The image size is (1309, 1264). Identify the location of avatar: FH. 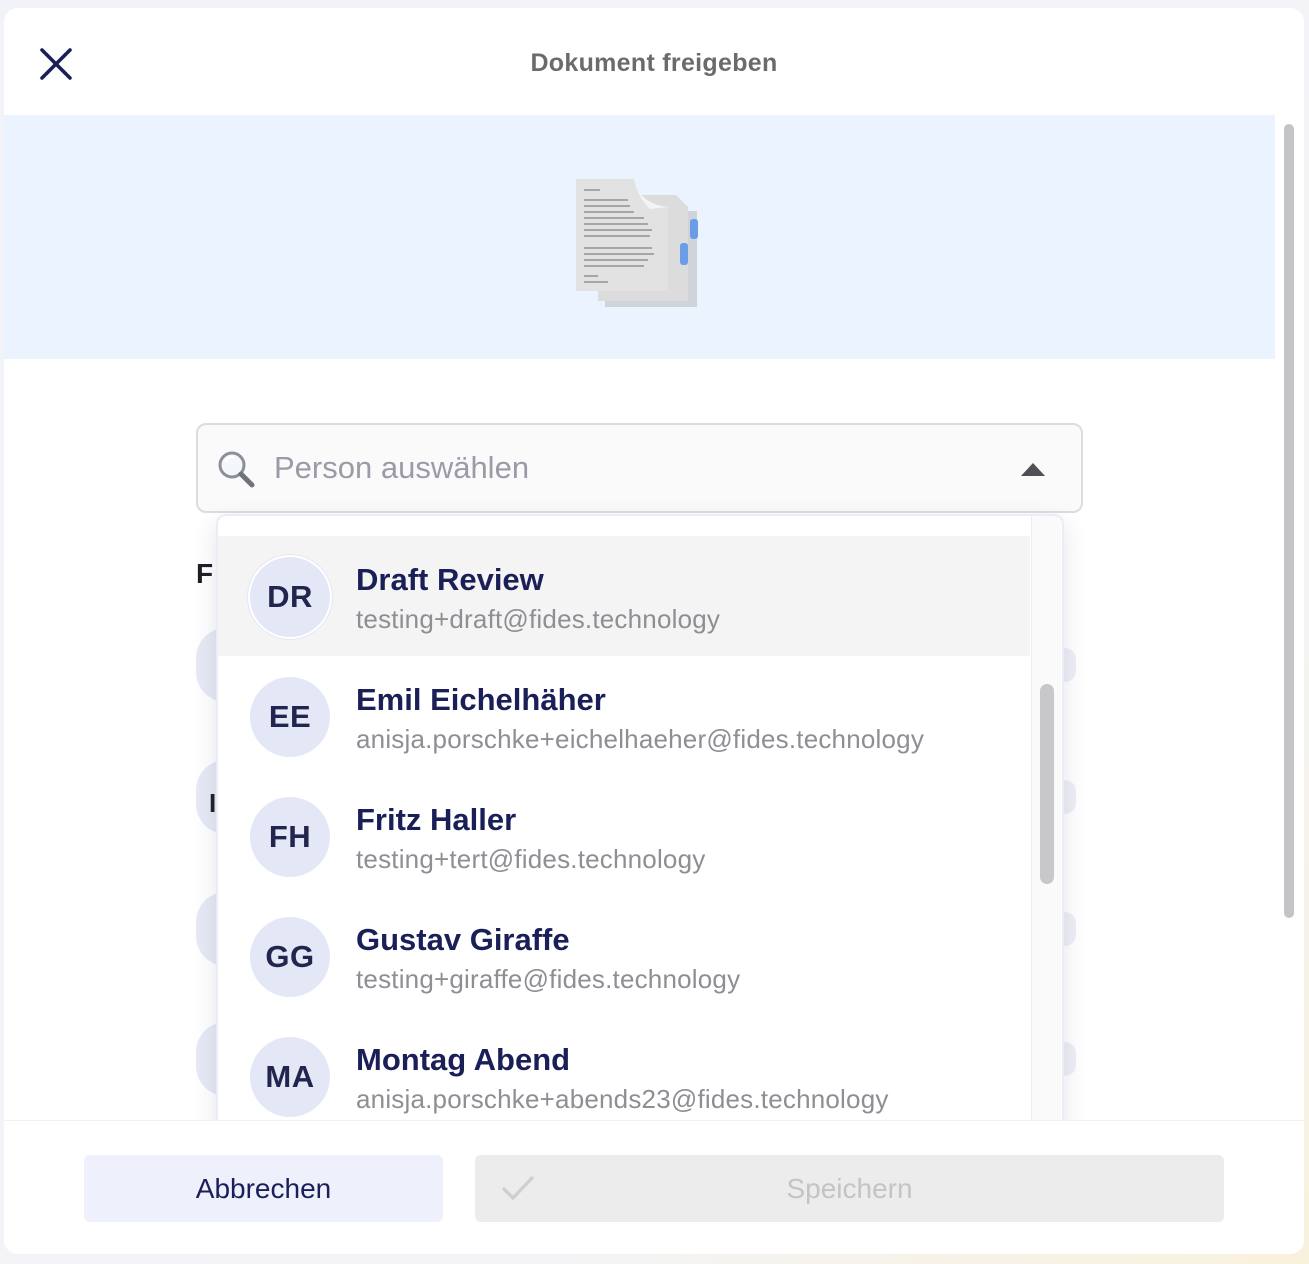
(290, 837).